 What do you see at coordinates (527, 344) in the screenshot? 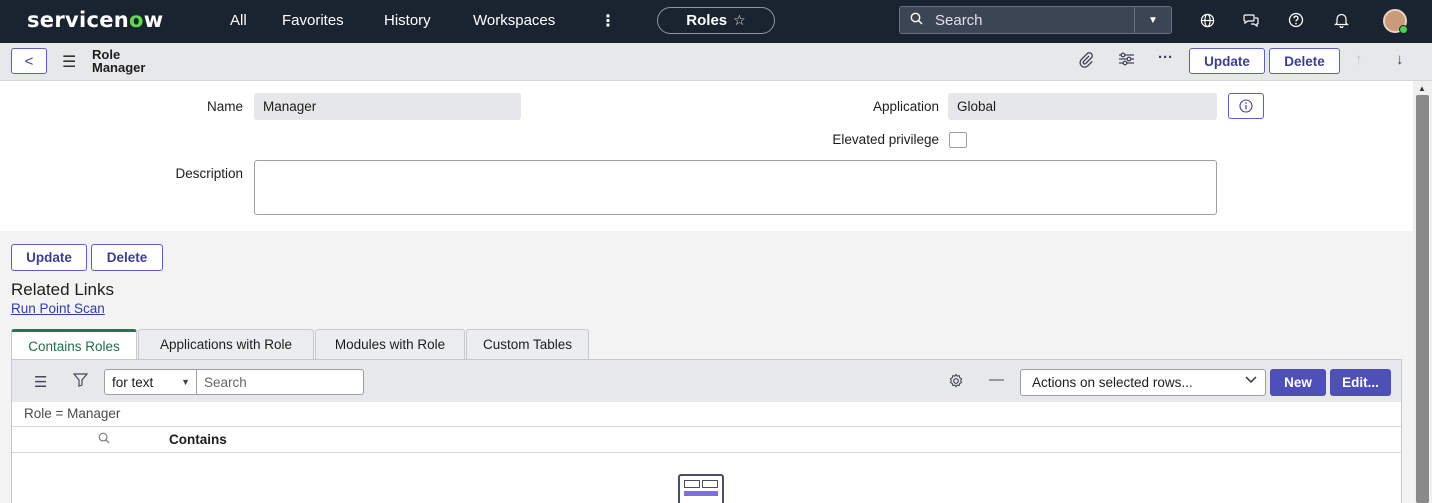
I see `tab-custom-tables: Custom Tables` at bounding box center [527, 344].